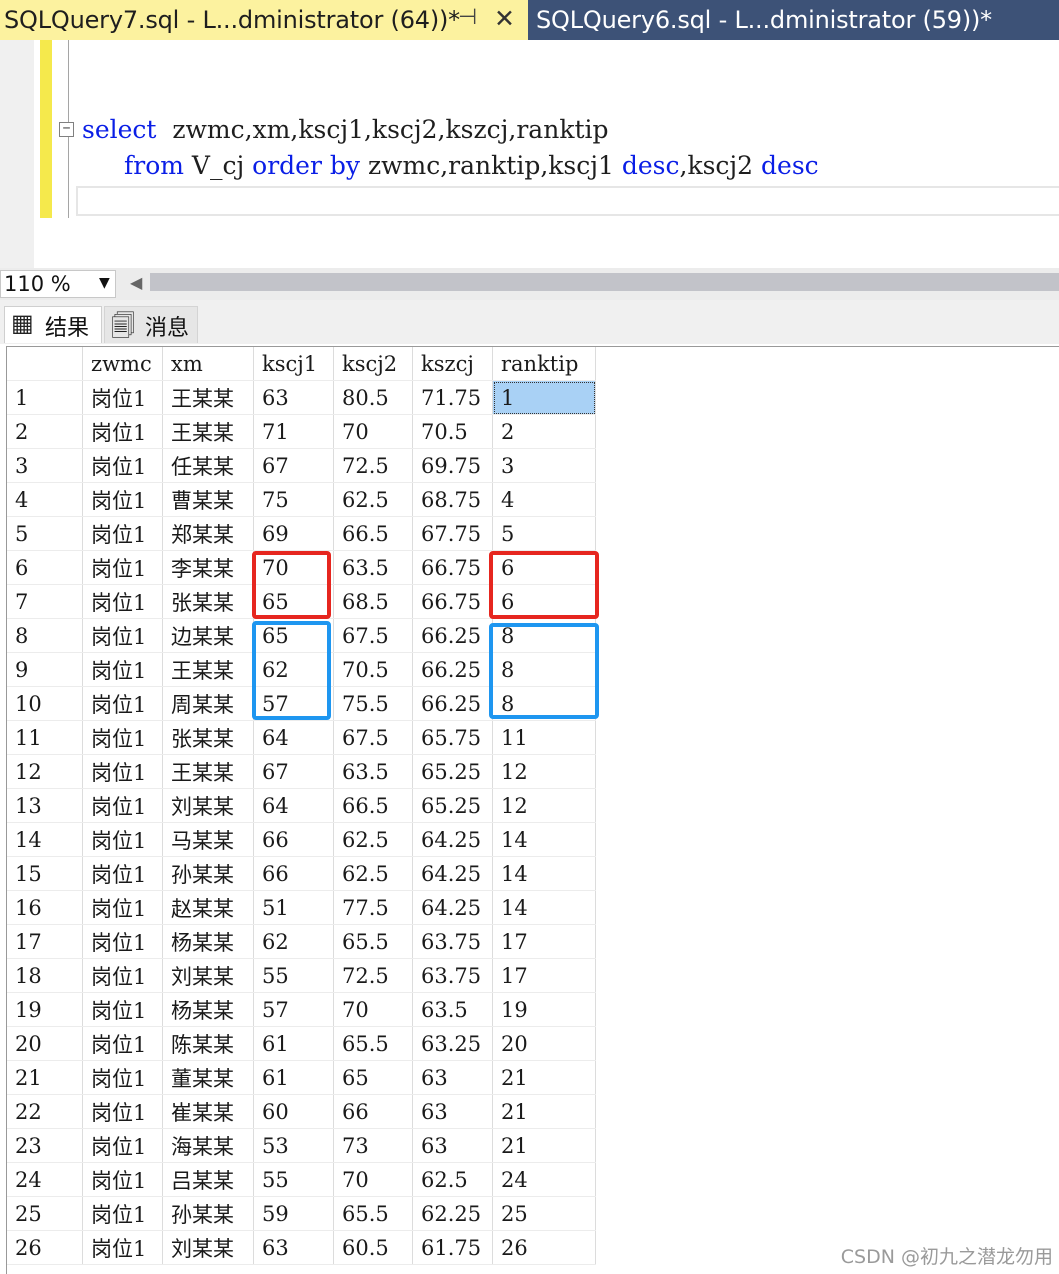 The width and height of the screenshot is (1059, 1274). I want to click on cell-kscj1: 59, so click(293, 1213).